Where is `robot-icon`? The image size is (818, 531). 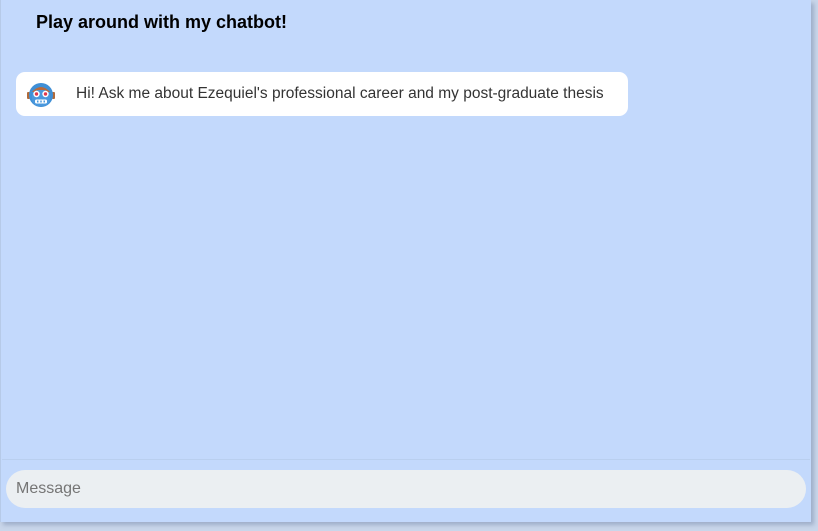
robot-icon is located at coordinates (41, 95).